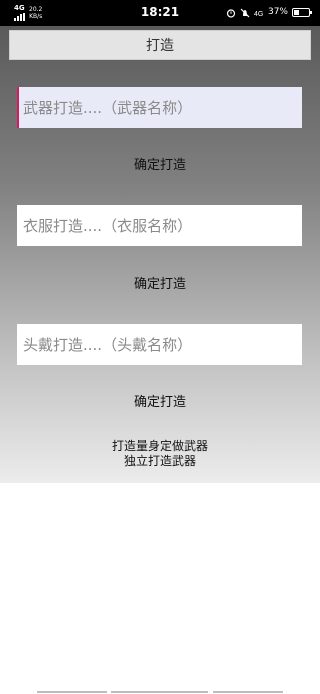  What do you see at coordinates (160, 403) in the screenshot?
I see `helmet-confirm-button: 确定打造` at bounding box center [160, 403].